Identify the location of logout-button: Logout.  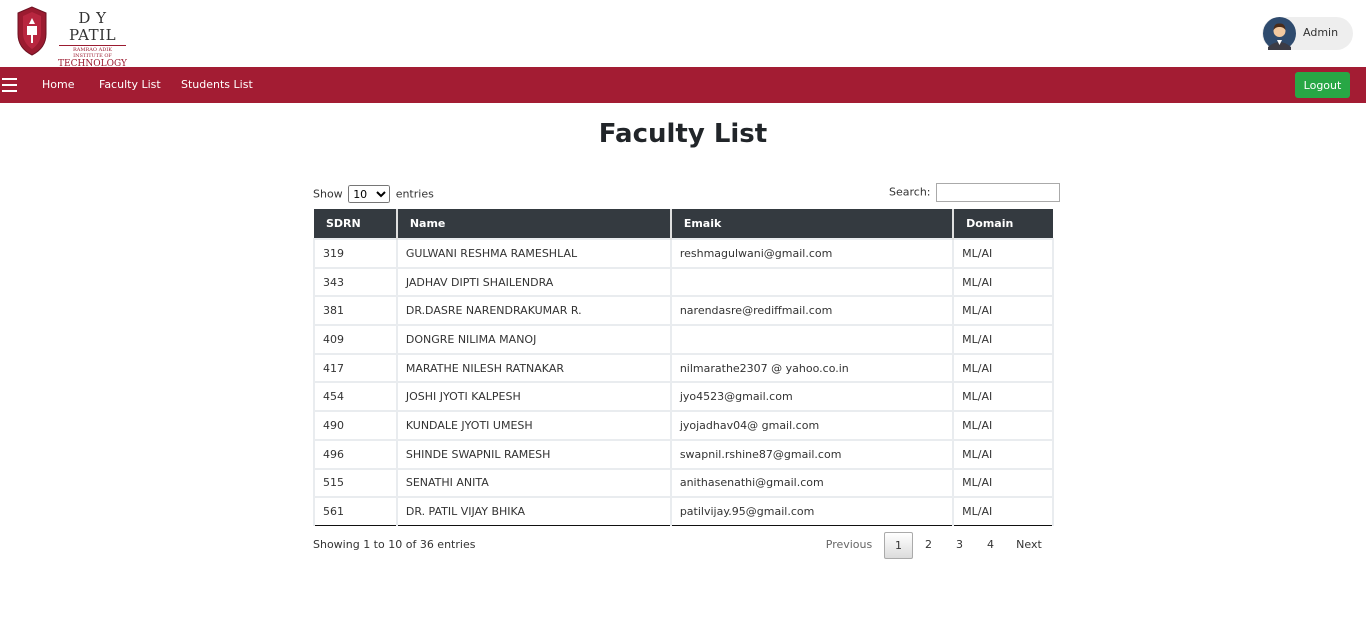
(1322, 85).